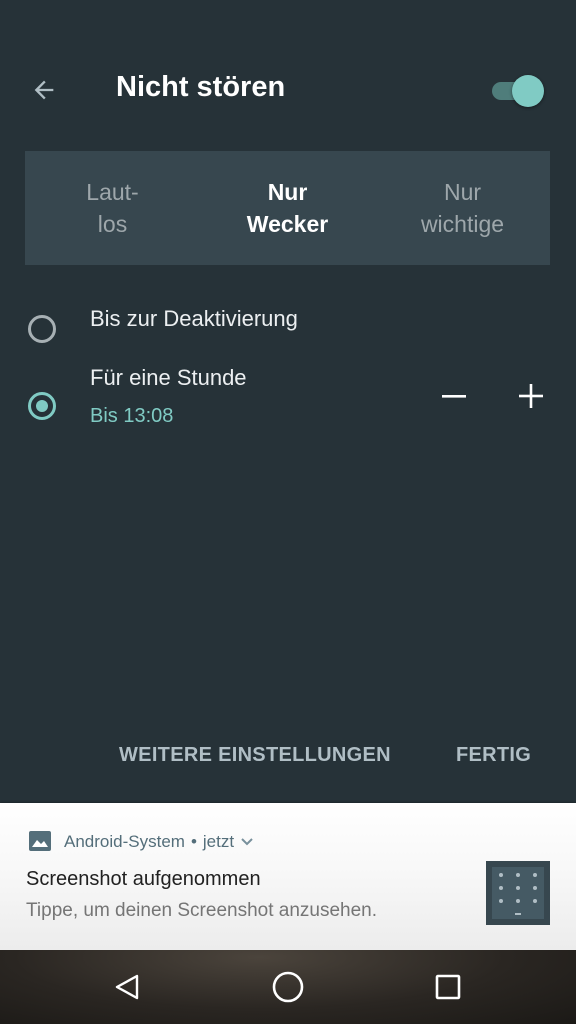 The image size is (576, 1024). I want to click on notification-text: Tippe, um deinen Screenshot anzusehen., so click(202, 910).